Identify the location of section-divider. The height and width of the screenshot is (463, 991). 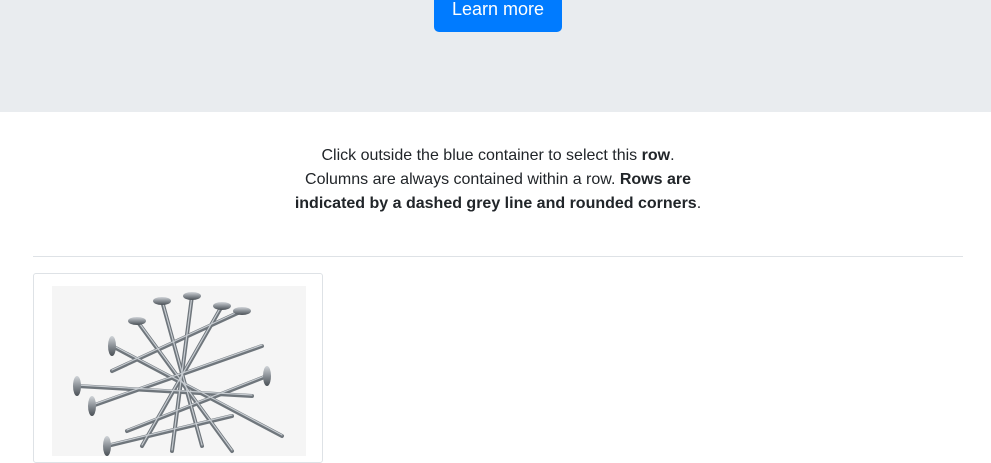
(498, 256).